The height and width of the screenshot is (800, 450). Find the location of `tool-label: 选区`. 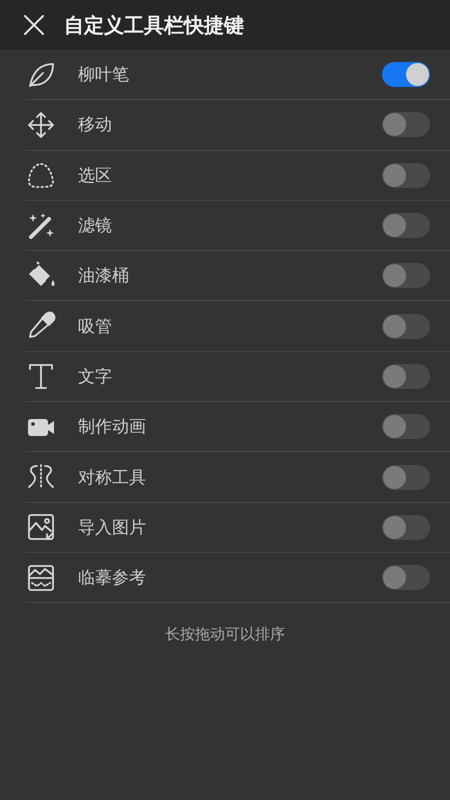

tool-label: 选区 is located at coordinates (95, 175).